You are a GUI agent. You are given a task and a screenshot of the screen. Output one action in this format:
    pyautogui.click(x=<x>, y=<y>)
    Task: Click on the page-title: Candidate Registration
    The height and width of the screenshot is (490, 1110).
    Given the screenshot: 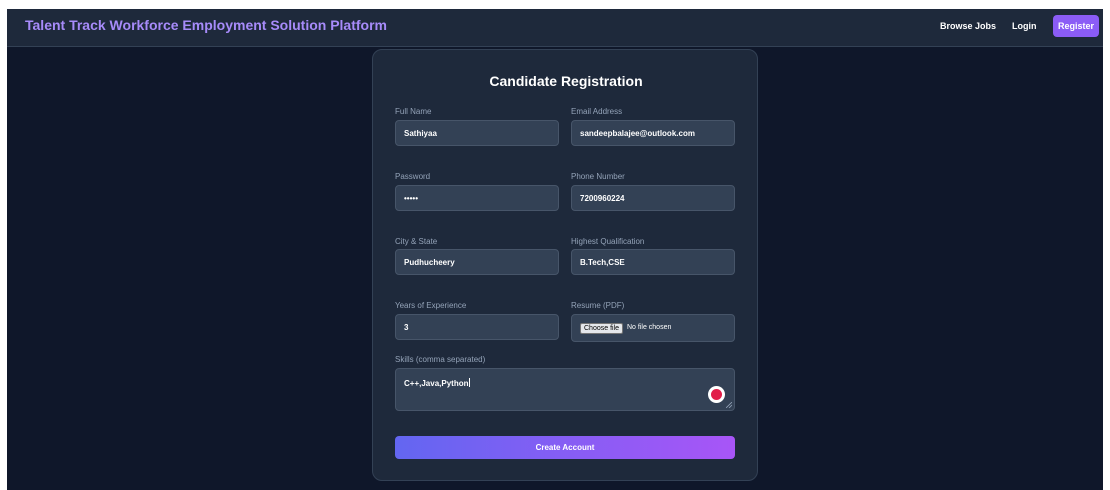 What is the action you would take?
    pyautogui.click(x=566, y=81)
    